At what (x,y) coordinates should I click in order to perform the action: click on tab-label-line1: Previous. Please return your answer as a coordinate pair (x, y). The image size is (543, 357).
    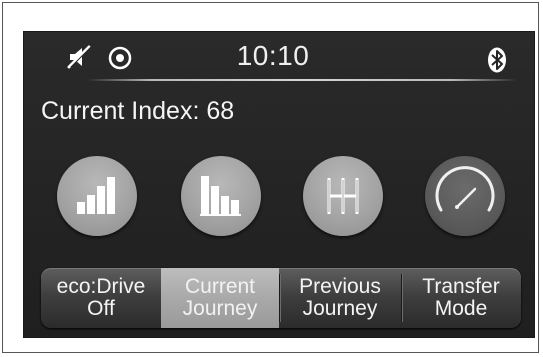
    Looking at the image, I should click on (340, 286).